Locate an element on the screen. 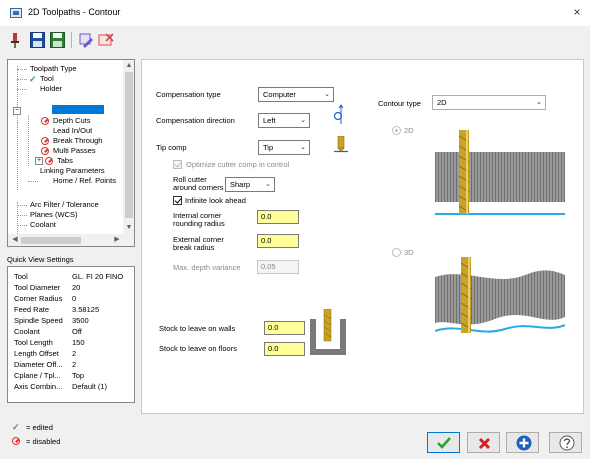  tree-item-planes: Planes (WCS) is located at coordinates (54, 215).